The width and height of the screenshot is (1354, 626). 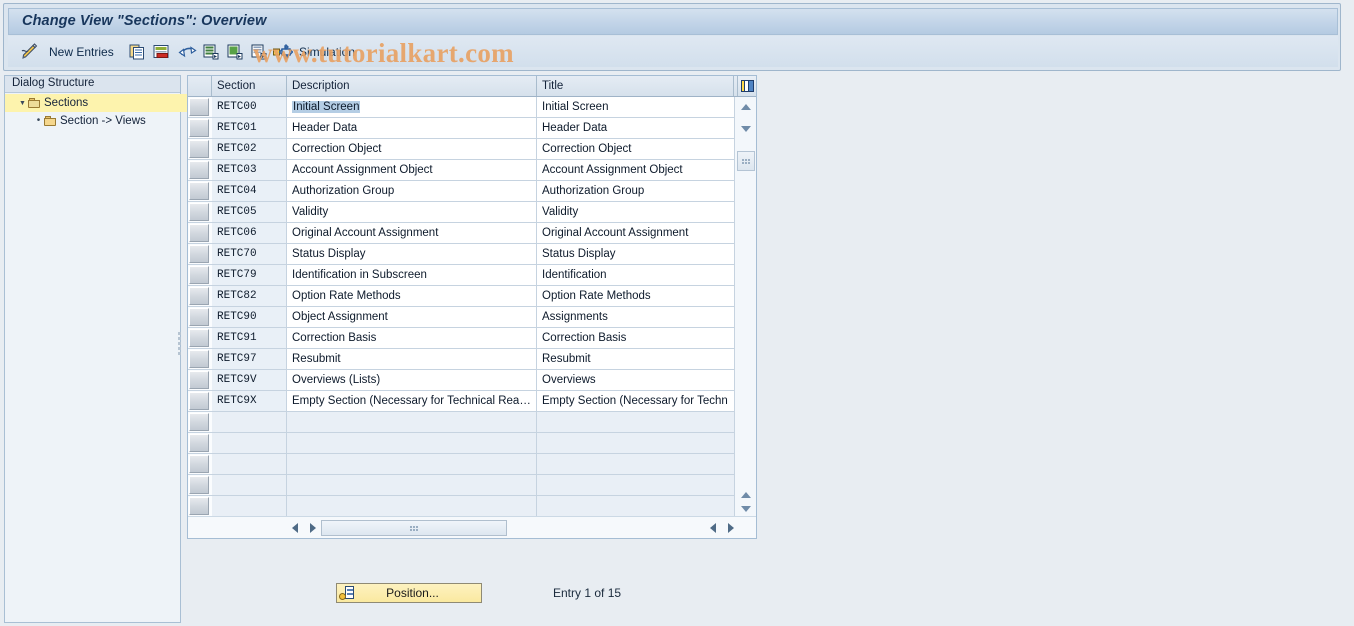 What do you see at coordinates (635, 149) in the screenshot?
I see `table-cell-title: Correction Object` at bounding box center [635, 149].